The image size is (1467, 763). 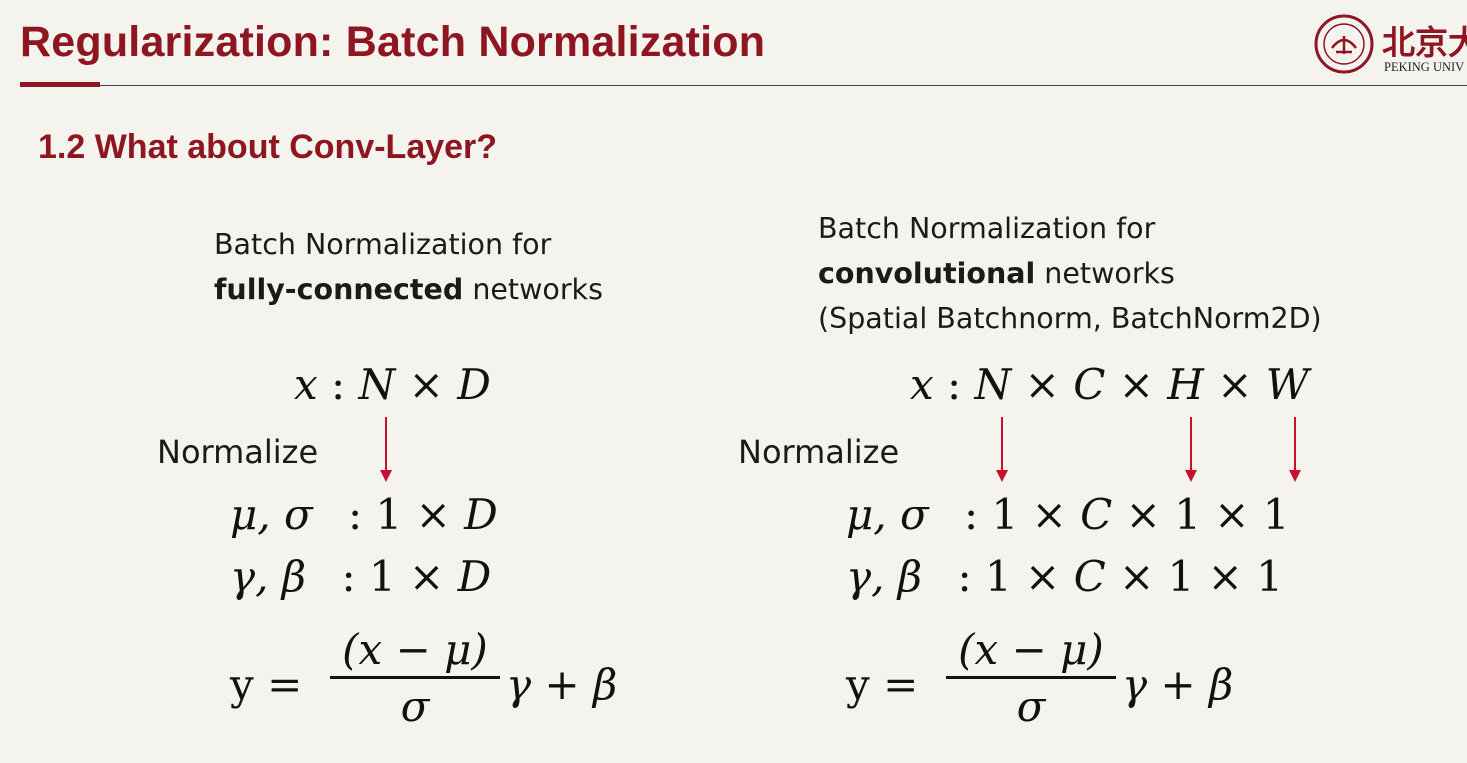 What do you see at coordinates (481, 514) in the screenshot?
I see `left-mean-std-shape-d: D` at bounding box center [481, 514].